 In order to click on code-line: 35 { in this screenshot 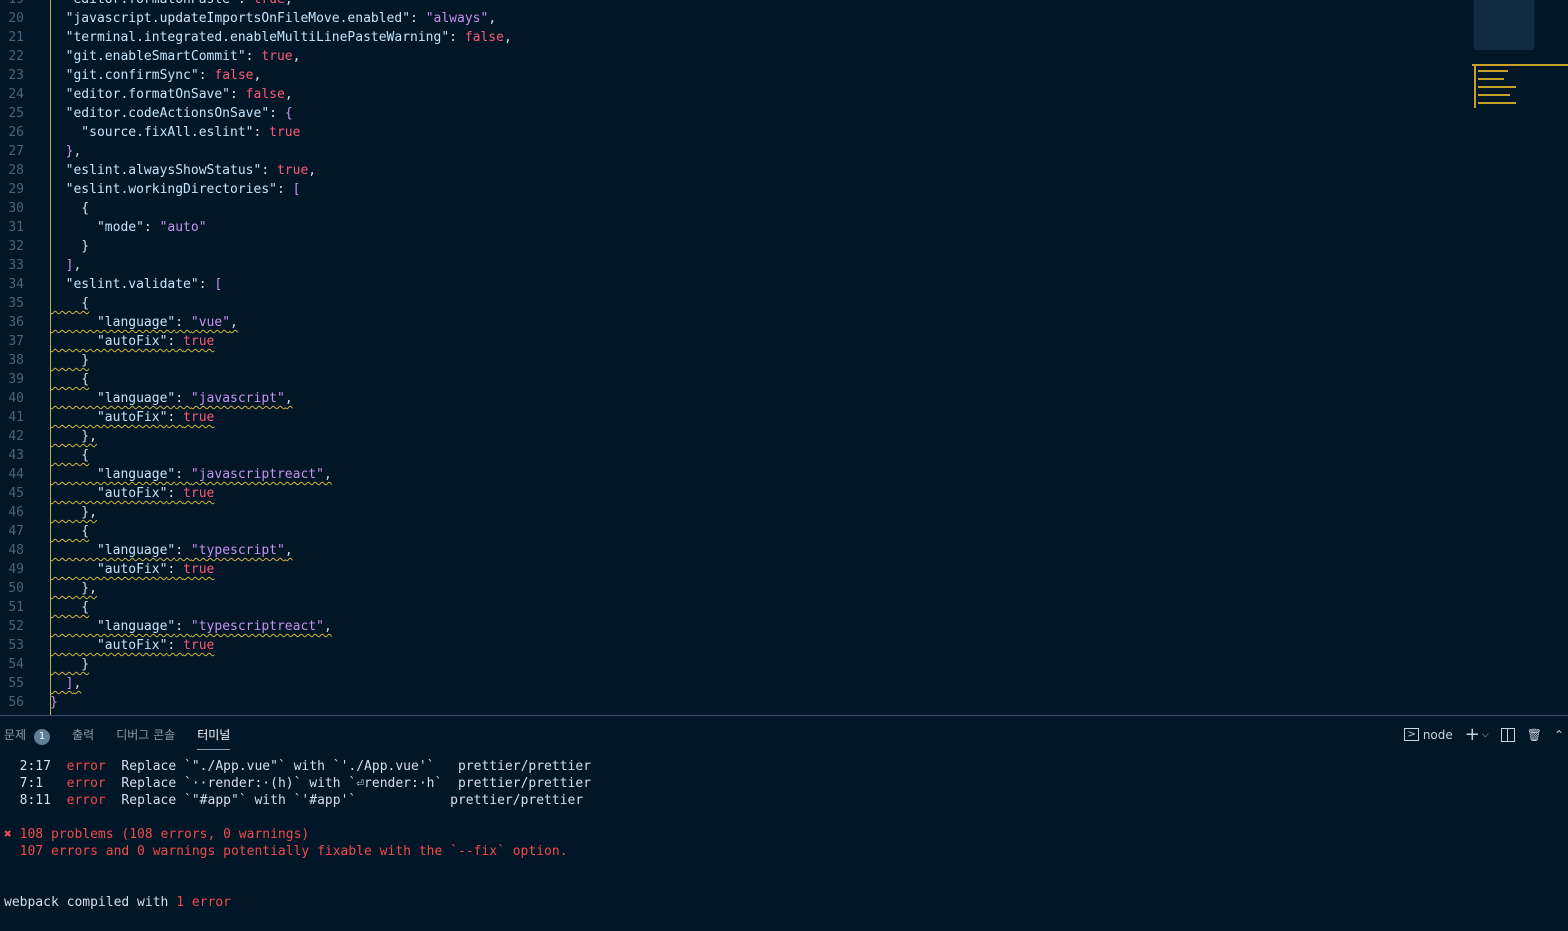, I will do `click(735, 303)`.